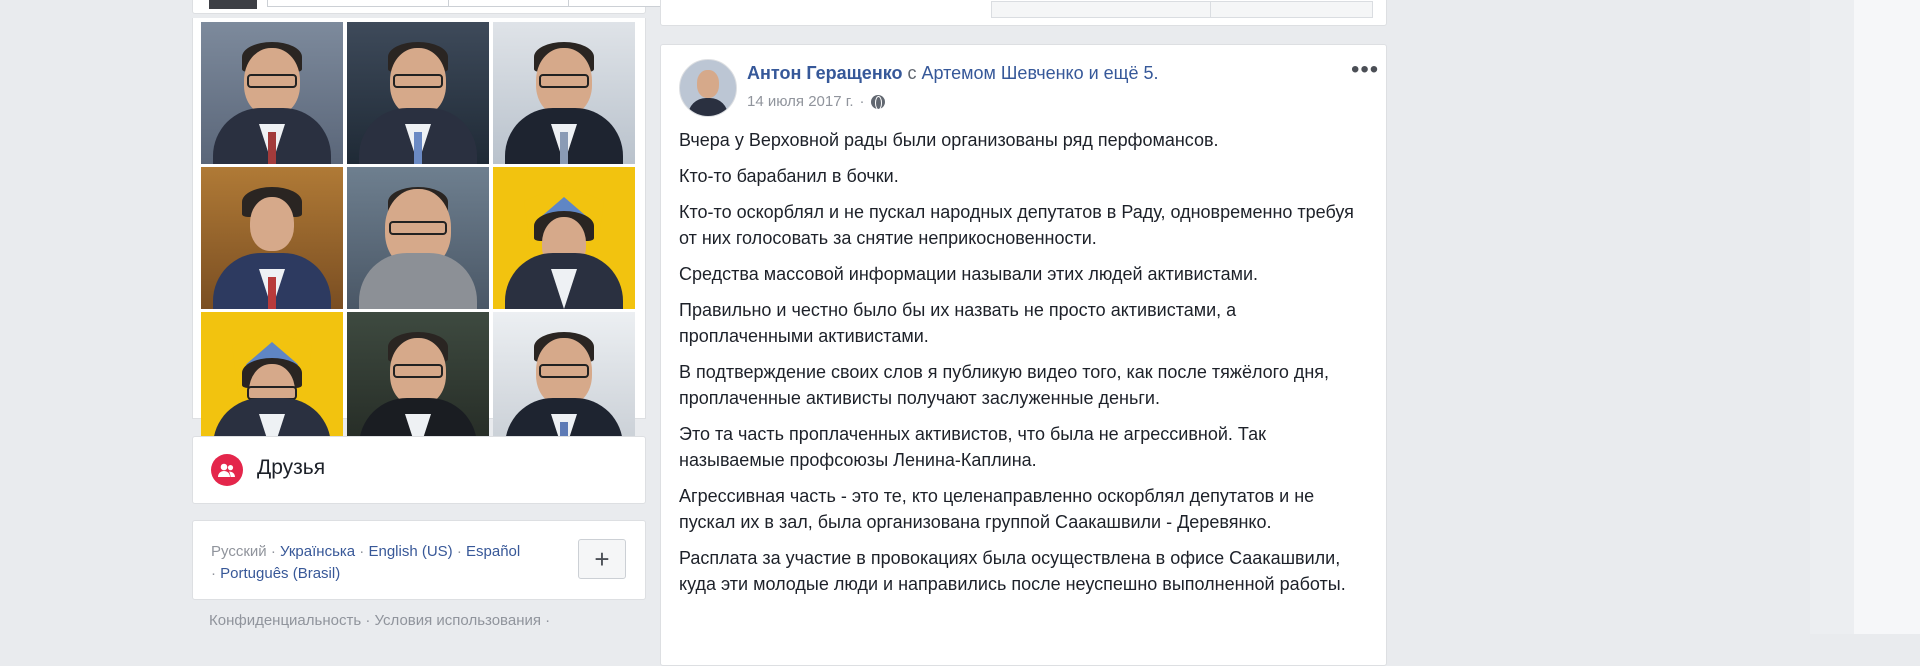  I want to click on composer-buttons-partial, so click(1182, 9).